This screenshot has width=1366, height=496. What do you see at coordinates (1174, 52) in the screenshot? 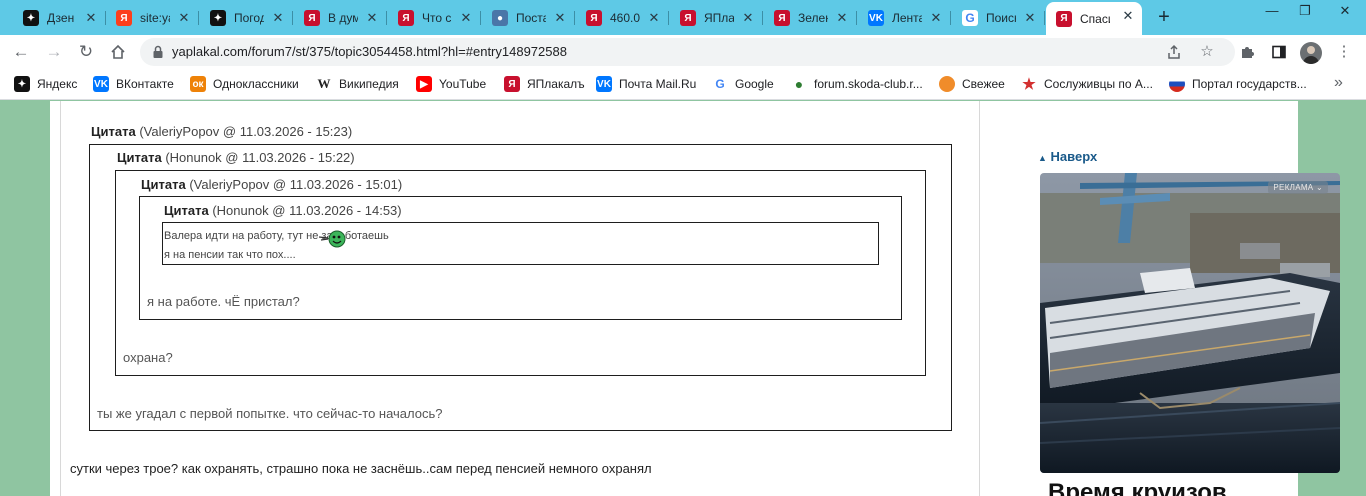
I see `share-icon` at bounding box center [1174, 52].